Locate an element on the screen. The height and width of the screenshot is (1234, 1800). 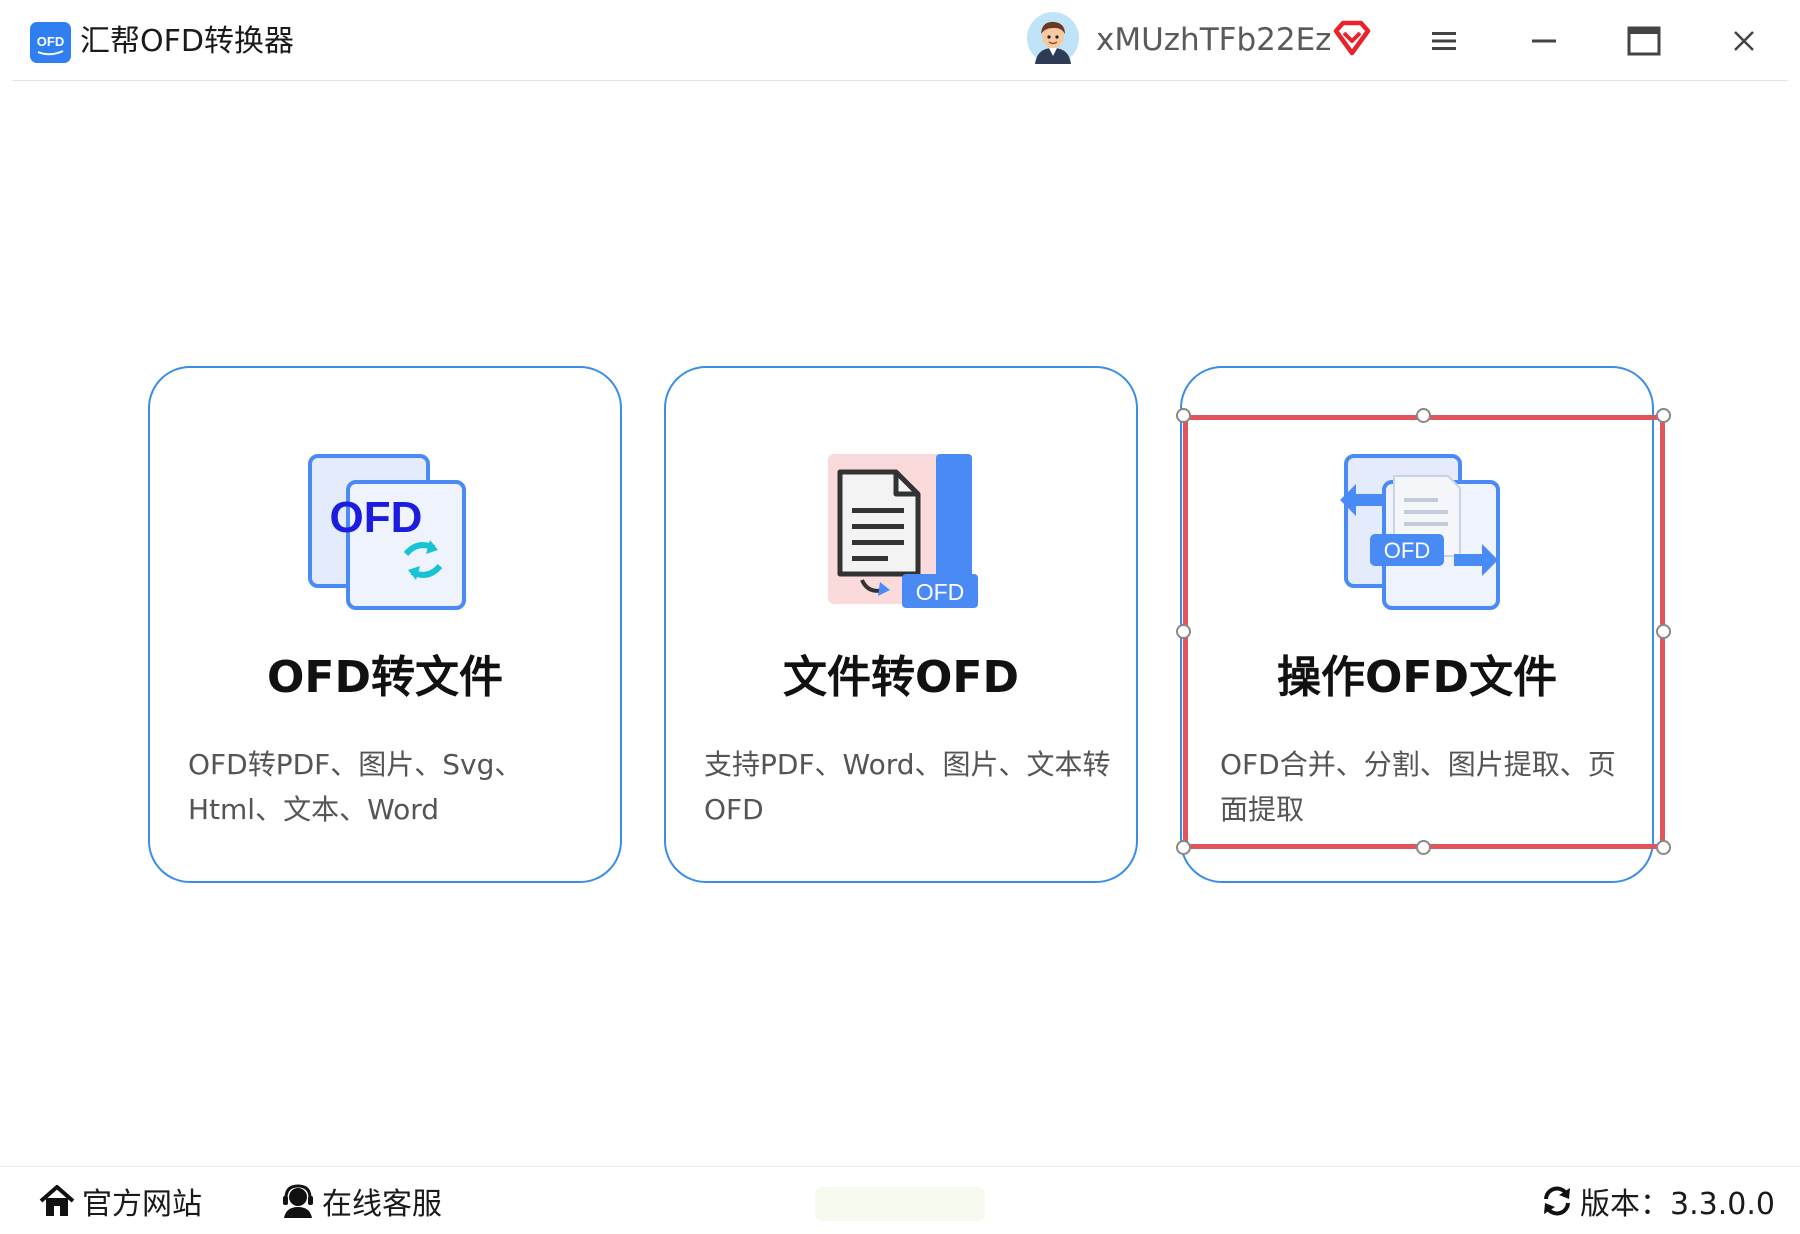
version-label: 版本：3.3.0.0 is located at coordinates (1677, 1204).